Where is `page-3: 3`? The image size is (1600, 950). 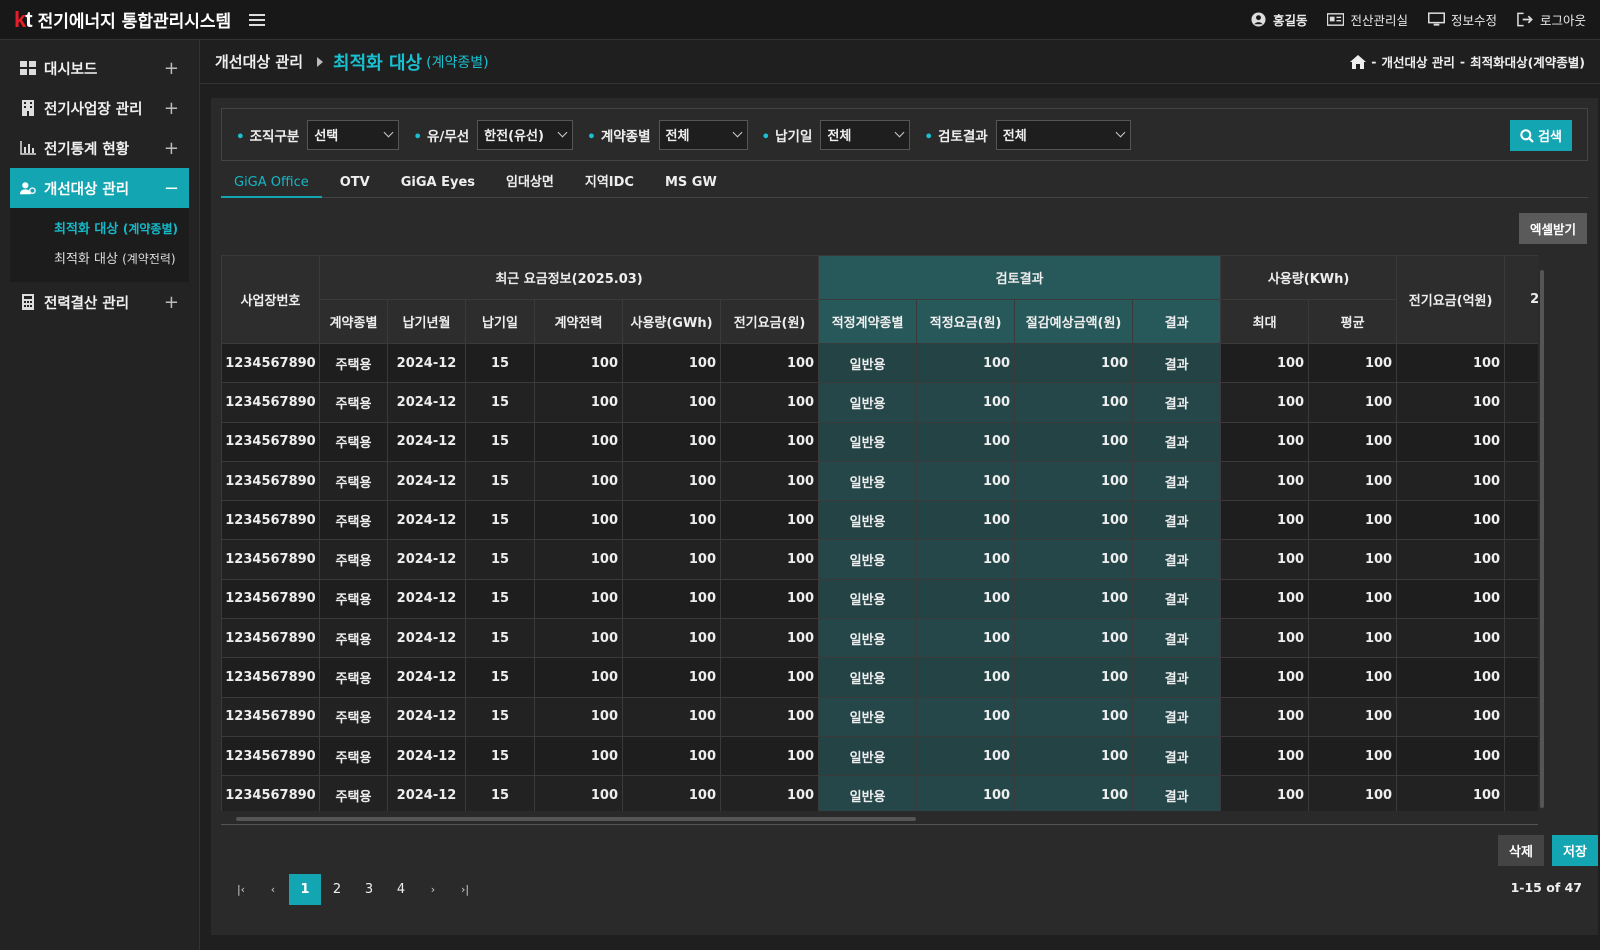
page-3: 3 is located at coordinates (369, 889).